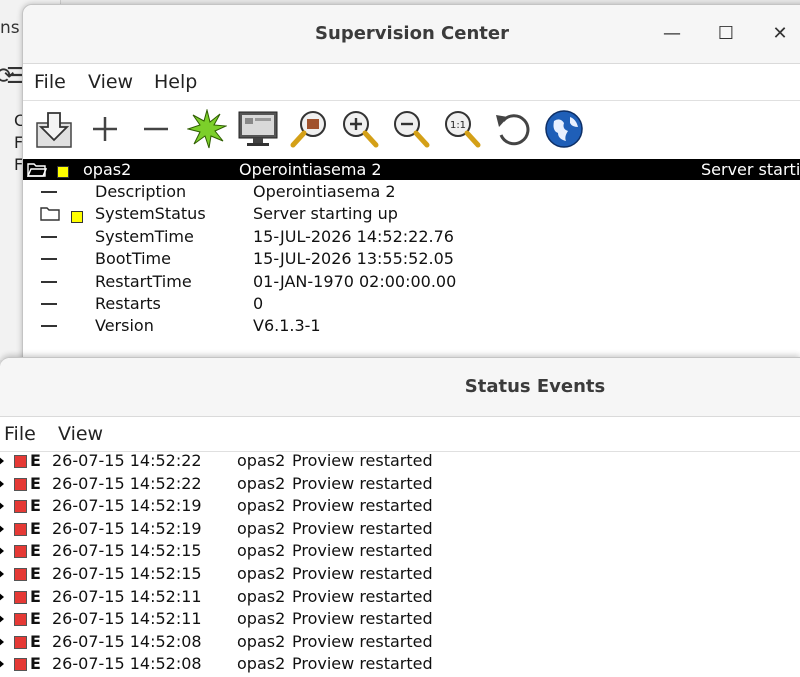 This screenshot has height=677, width=800. Describe the element at coordinates (309, 129) in the screenshot. I see `zoom-object-icon` at that location.